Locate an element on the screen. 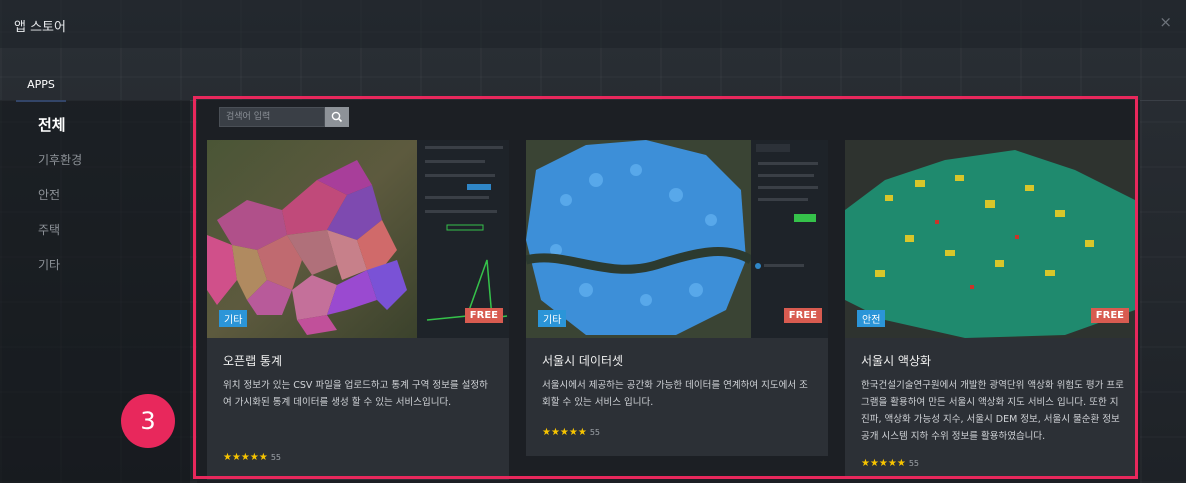 The width and height of the screenshot is (1186, 483). window-title: 앱 스토어 is located at coordinates (40, 27).